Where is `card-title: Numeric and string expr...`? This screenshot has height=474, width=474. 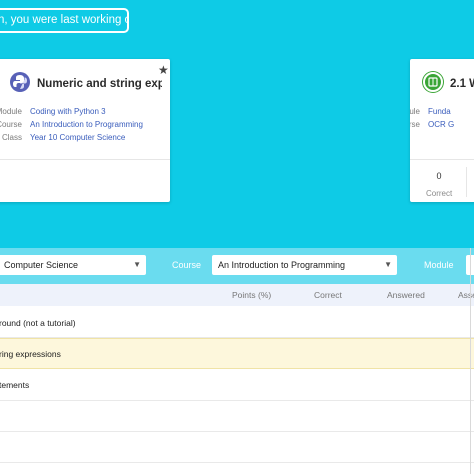 card-title: Numeric and string expr... is located at coordinates (99, 84).